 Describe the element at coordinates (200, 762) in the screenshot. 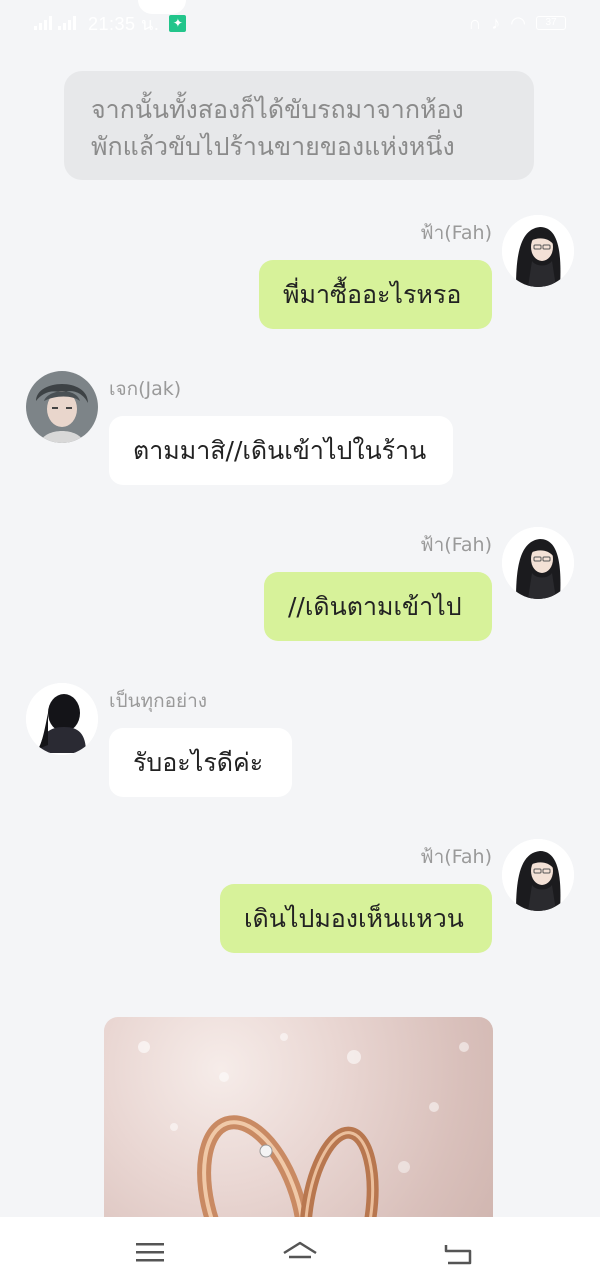

I see `message-bubble: รับอะไรดีค่ะ` at that location.